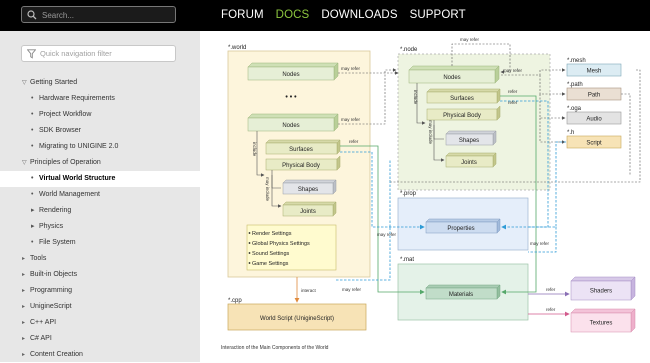 The height and width of the screenshot is (363, 650). I want to click on world-shapes-box: Shapes, so click(309, 187).